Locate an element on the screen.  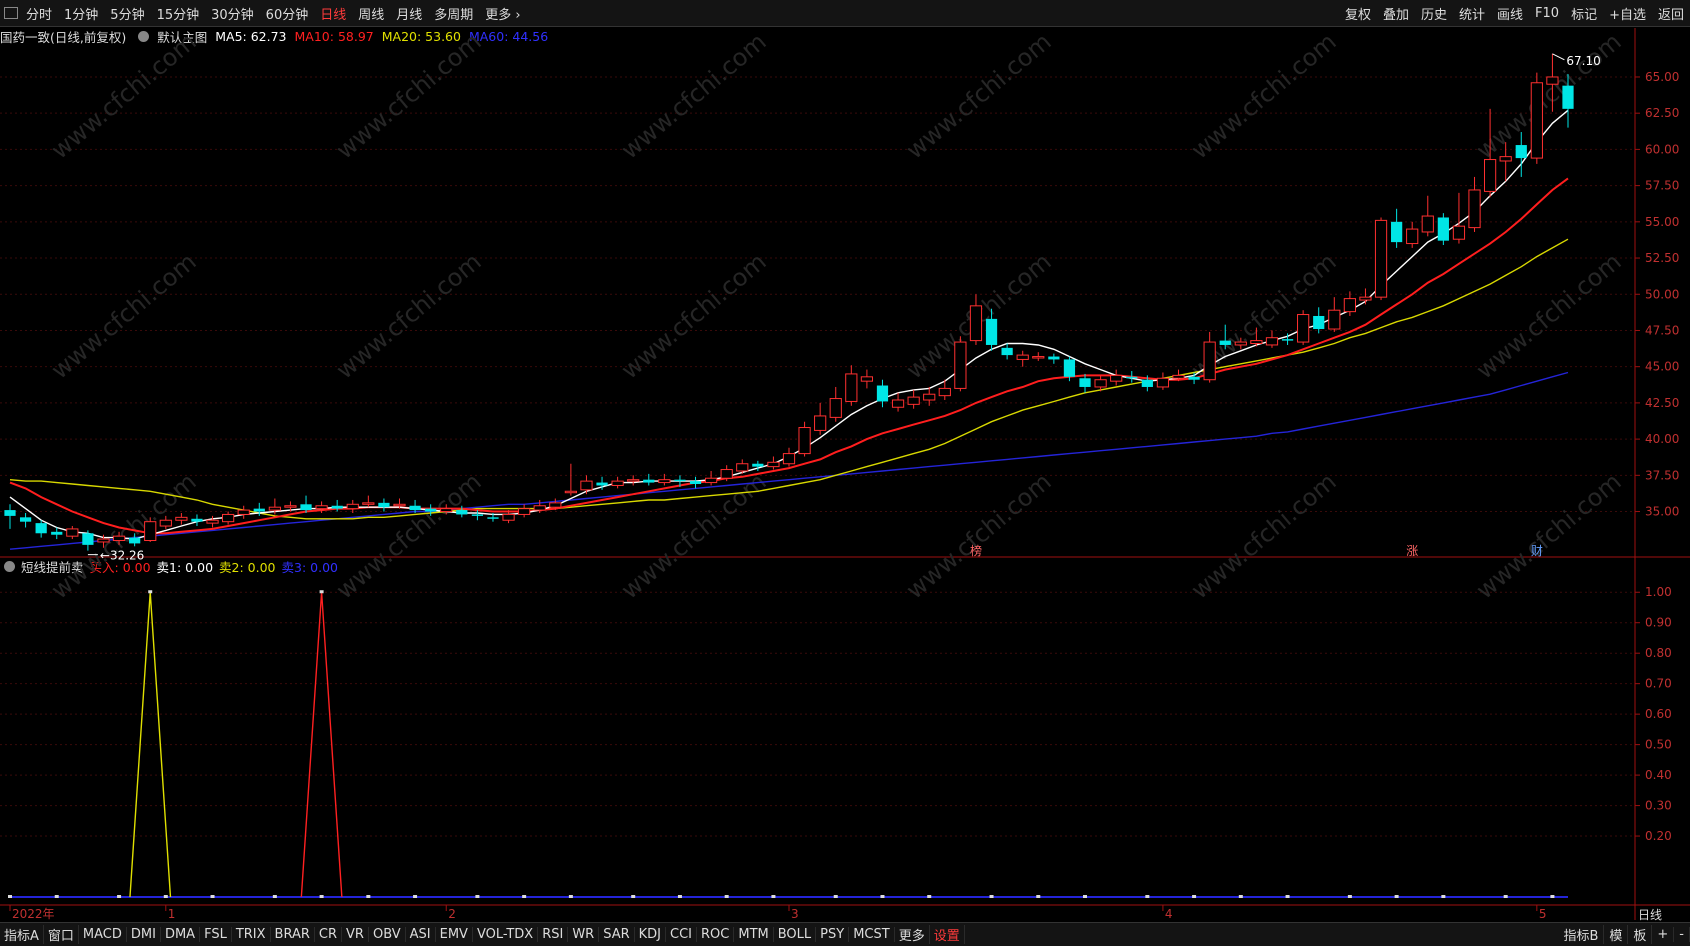
indicator-tick-label: 0.30 is located at coordinates (1658, 806).